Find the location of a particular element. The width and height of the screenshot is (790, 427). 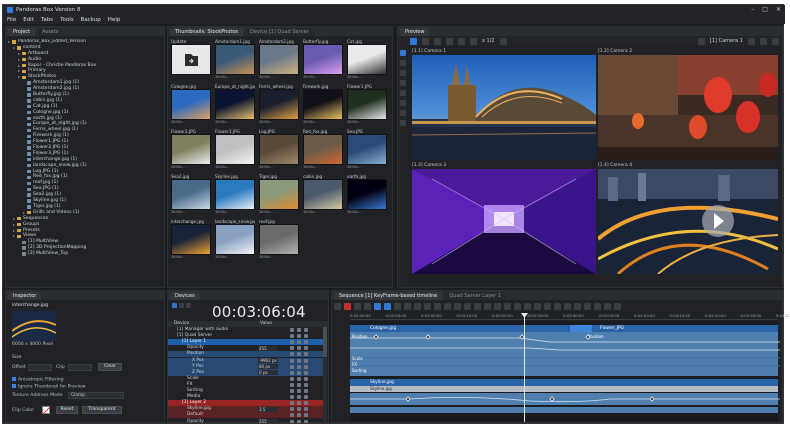

device-row-value: 0 px is located at coordinates (268, 373).